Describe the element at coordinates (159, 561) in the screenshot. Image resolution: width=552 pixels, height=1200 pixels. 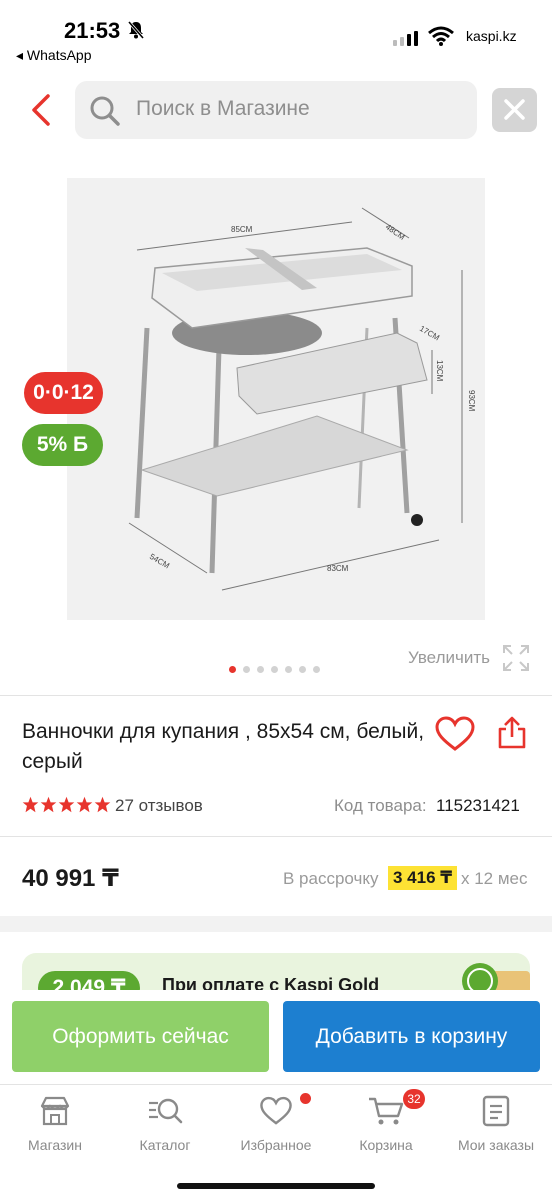
I see `dim-base-depth: 54CM` at that location.